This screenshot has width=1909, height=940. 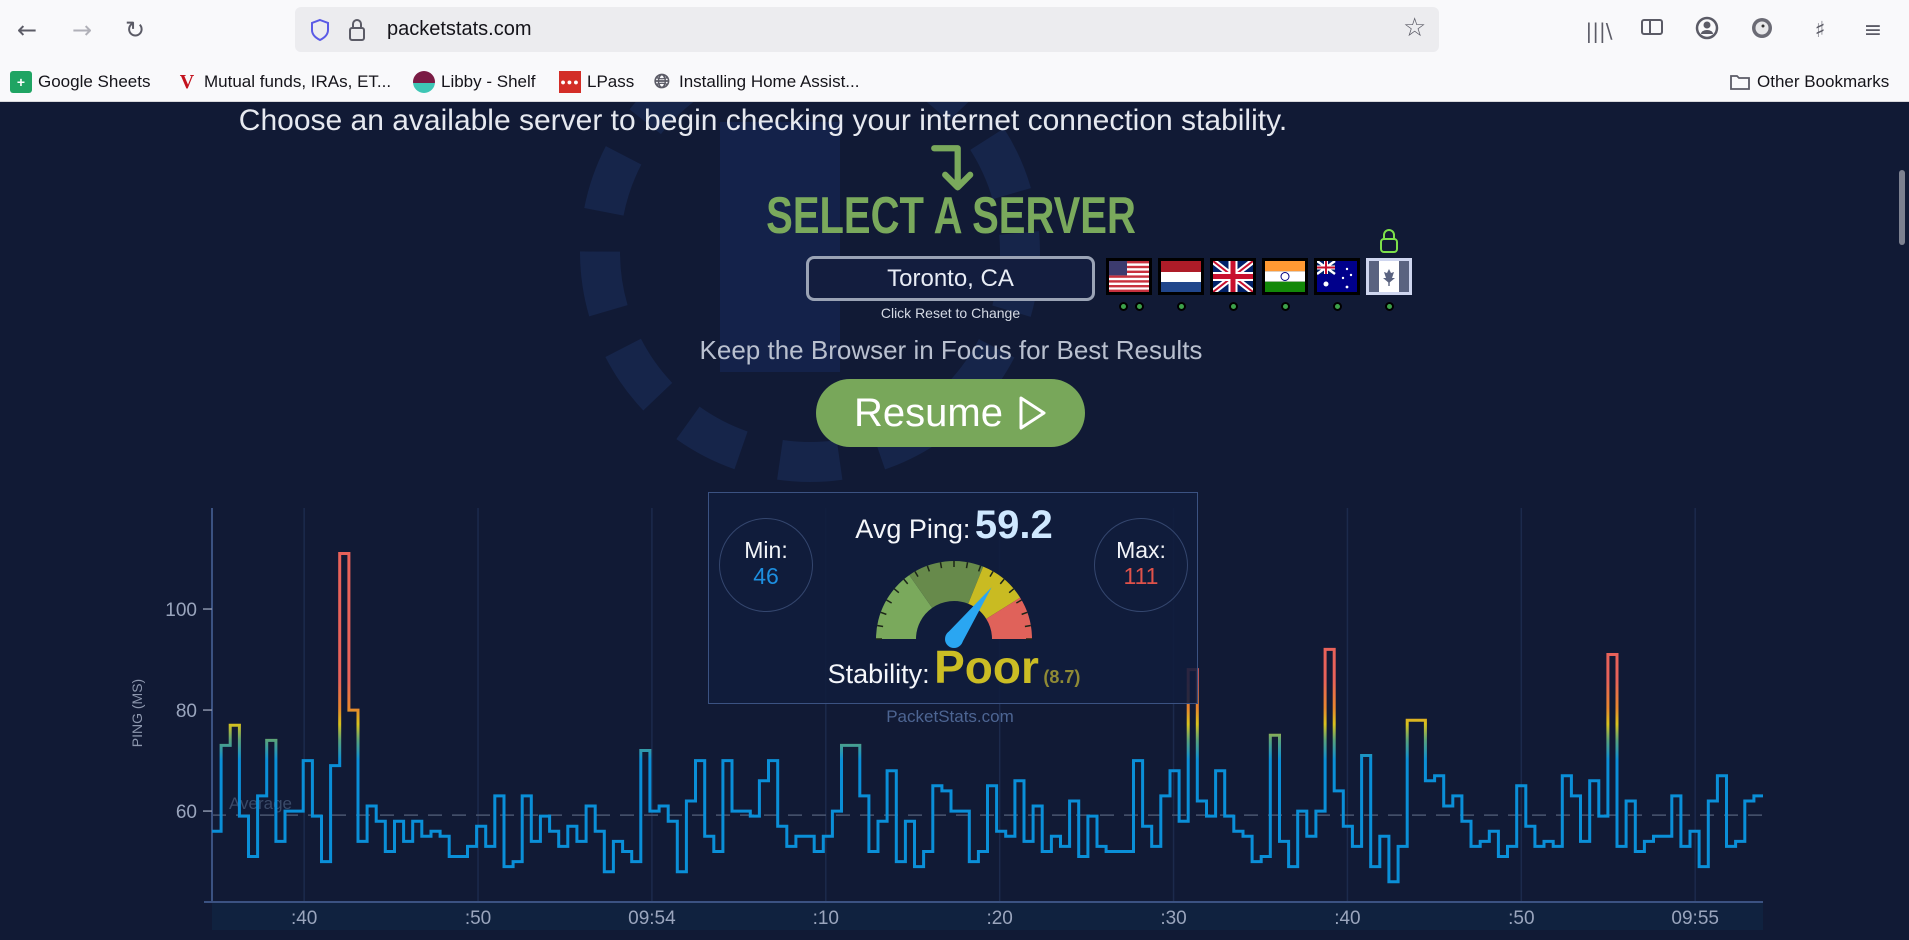 What do you see at coordinates (611, 81) in the screenshot?
I see `bookmark-label: LPass` at bounding box center [611, 81].